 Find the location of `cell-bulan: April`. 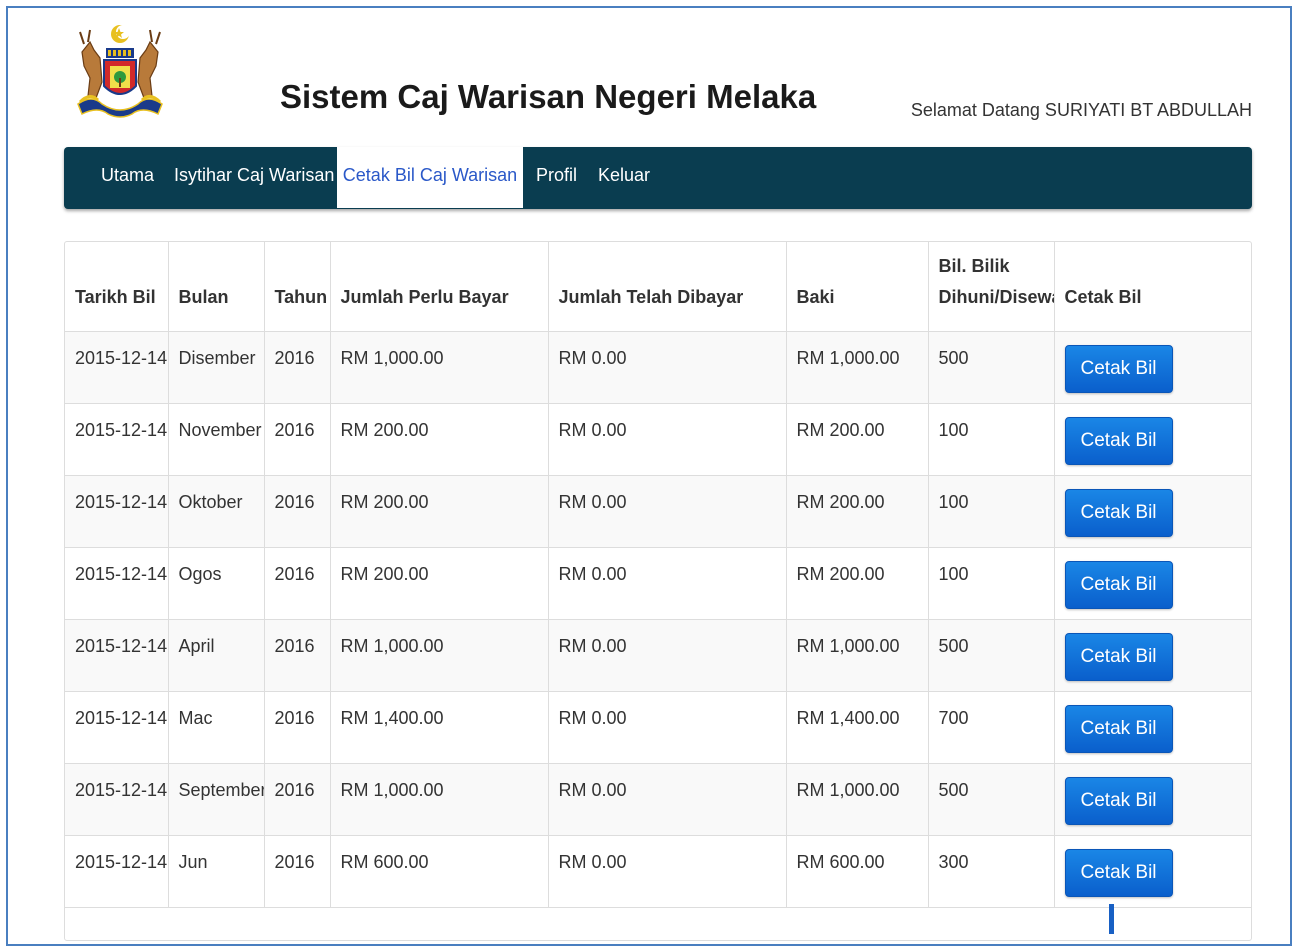

cell-bulan: April is located at coordinates (216, 655).